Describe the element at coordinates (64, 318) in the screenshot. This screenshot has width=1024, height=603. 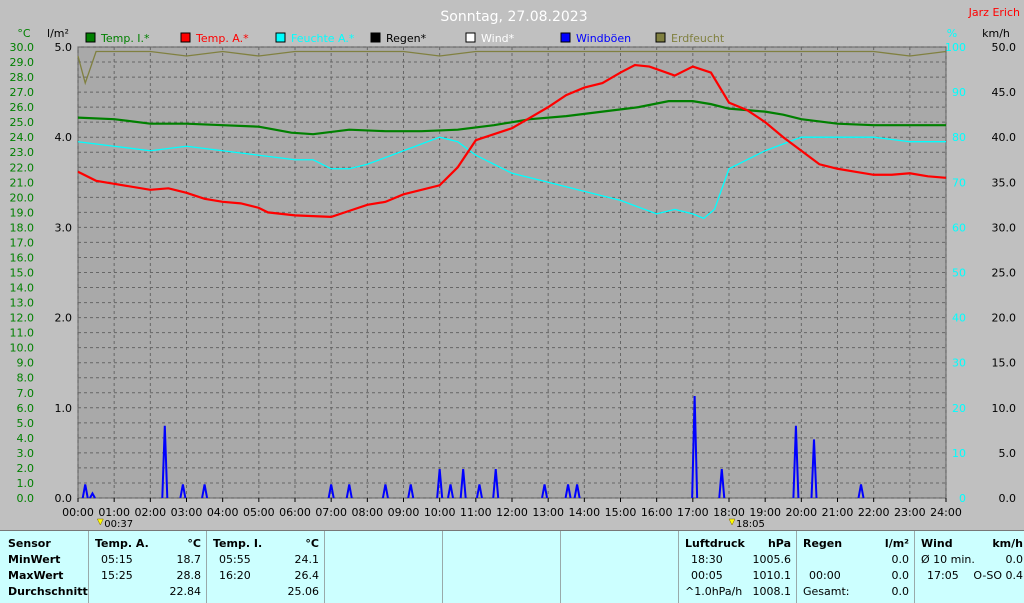
I see `rain-tick-label: 2.0` at that location.